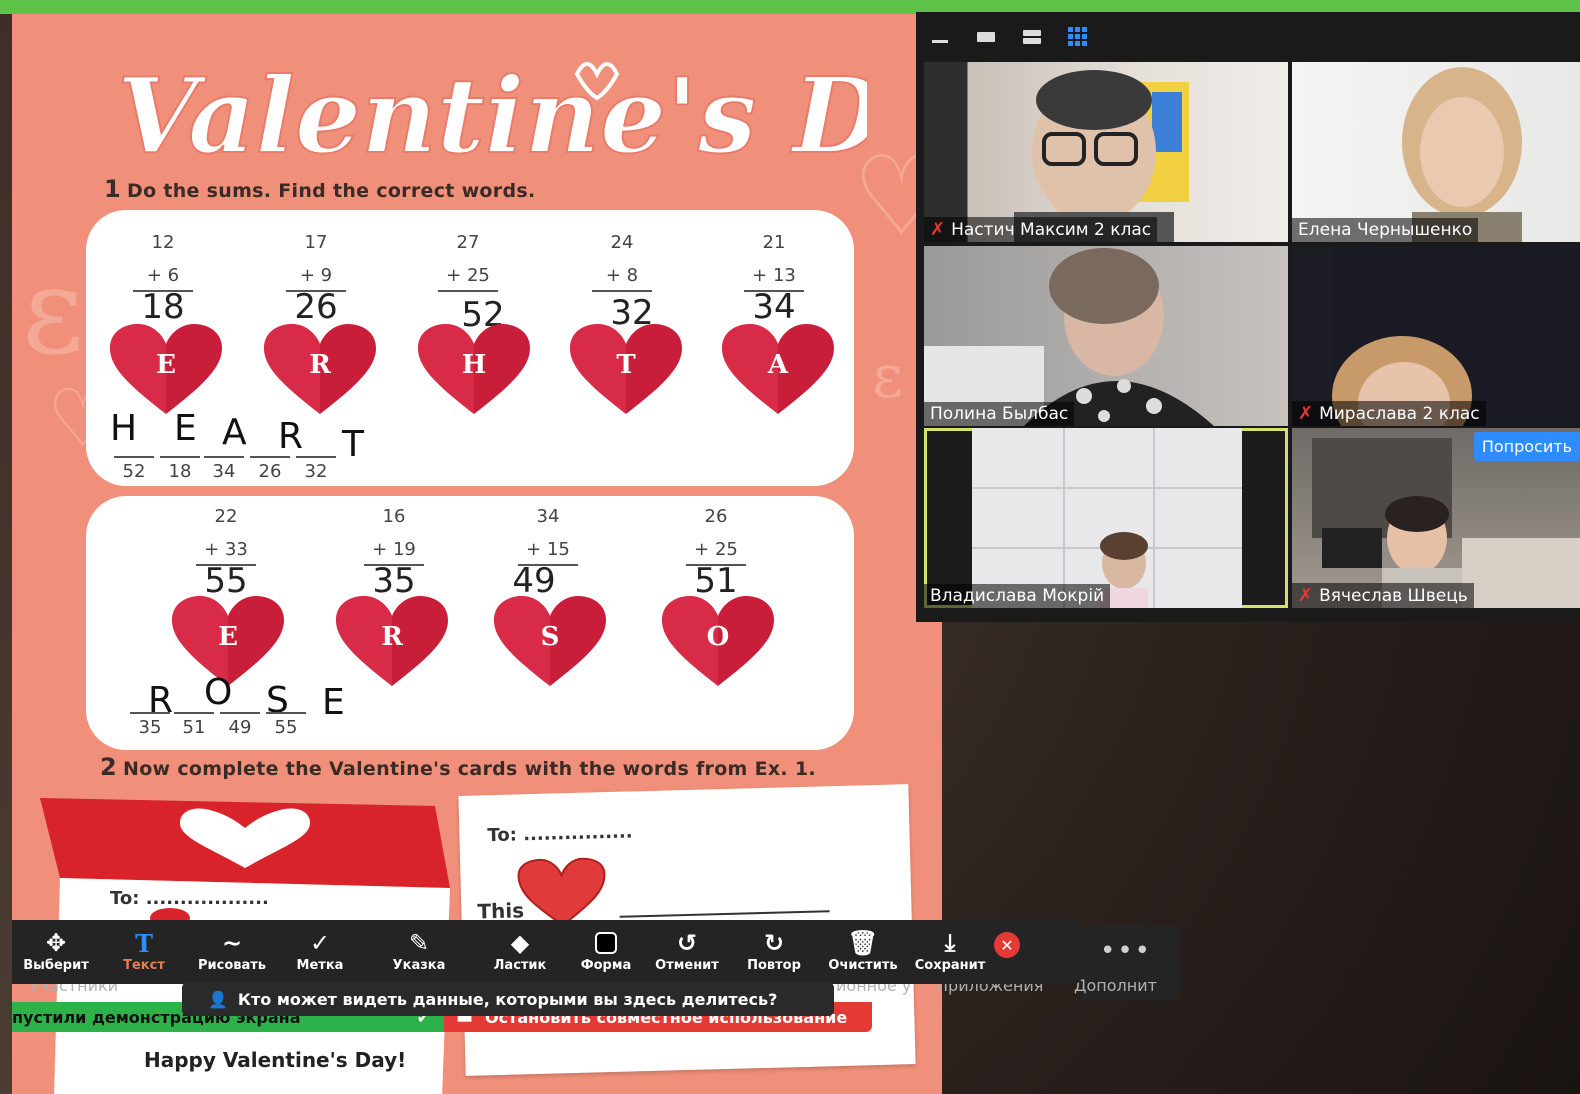 Image resolution: width=1580 pixels, height=1094 pixels. Describe the element at coordinates (687, 943) in the screenshot. I see `undo-icon: ↺` at that location.